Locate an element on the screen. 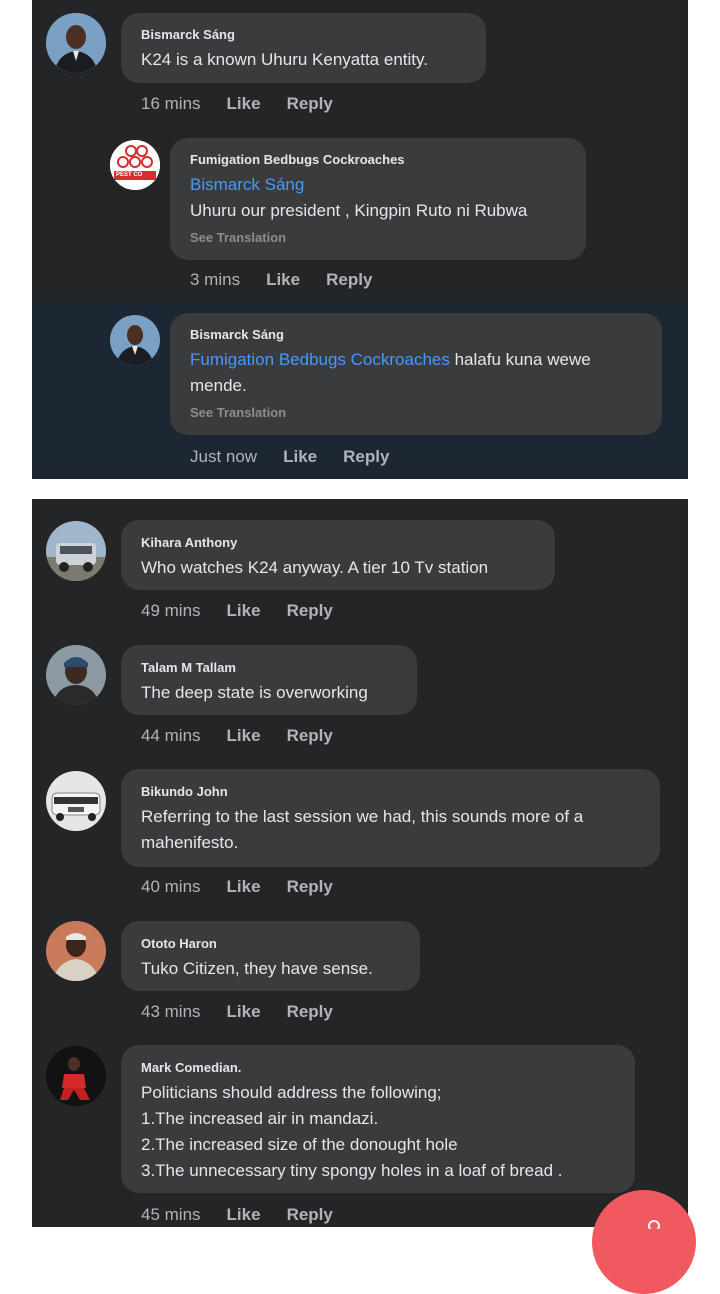  comment-actions: 45 mins Like Reply is located at coordinates (237, 1215).